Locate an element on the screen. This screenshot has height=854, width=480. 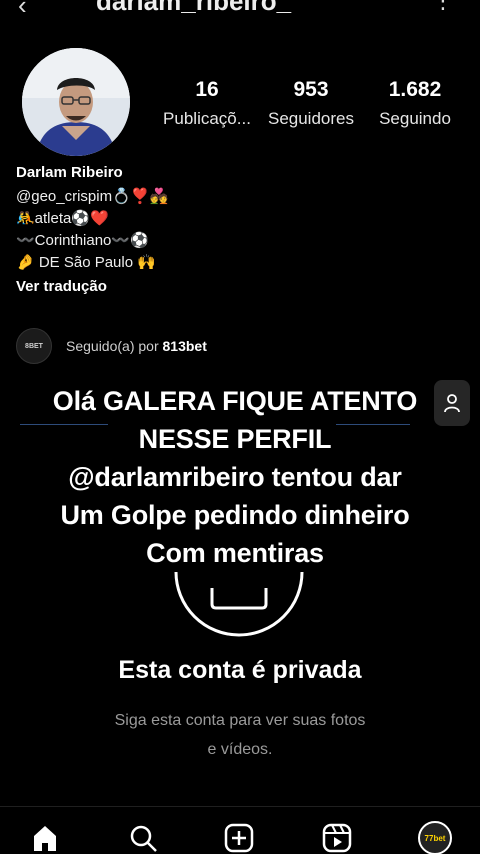
profile-username: darlam_ribeiro_ is located at coordinates (194, 8).